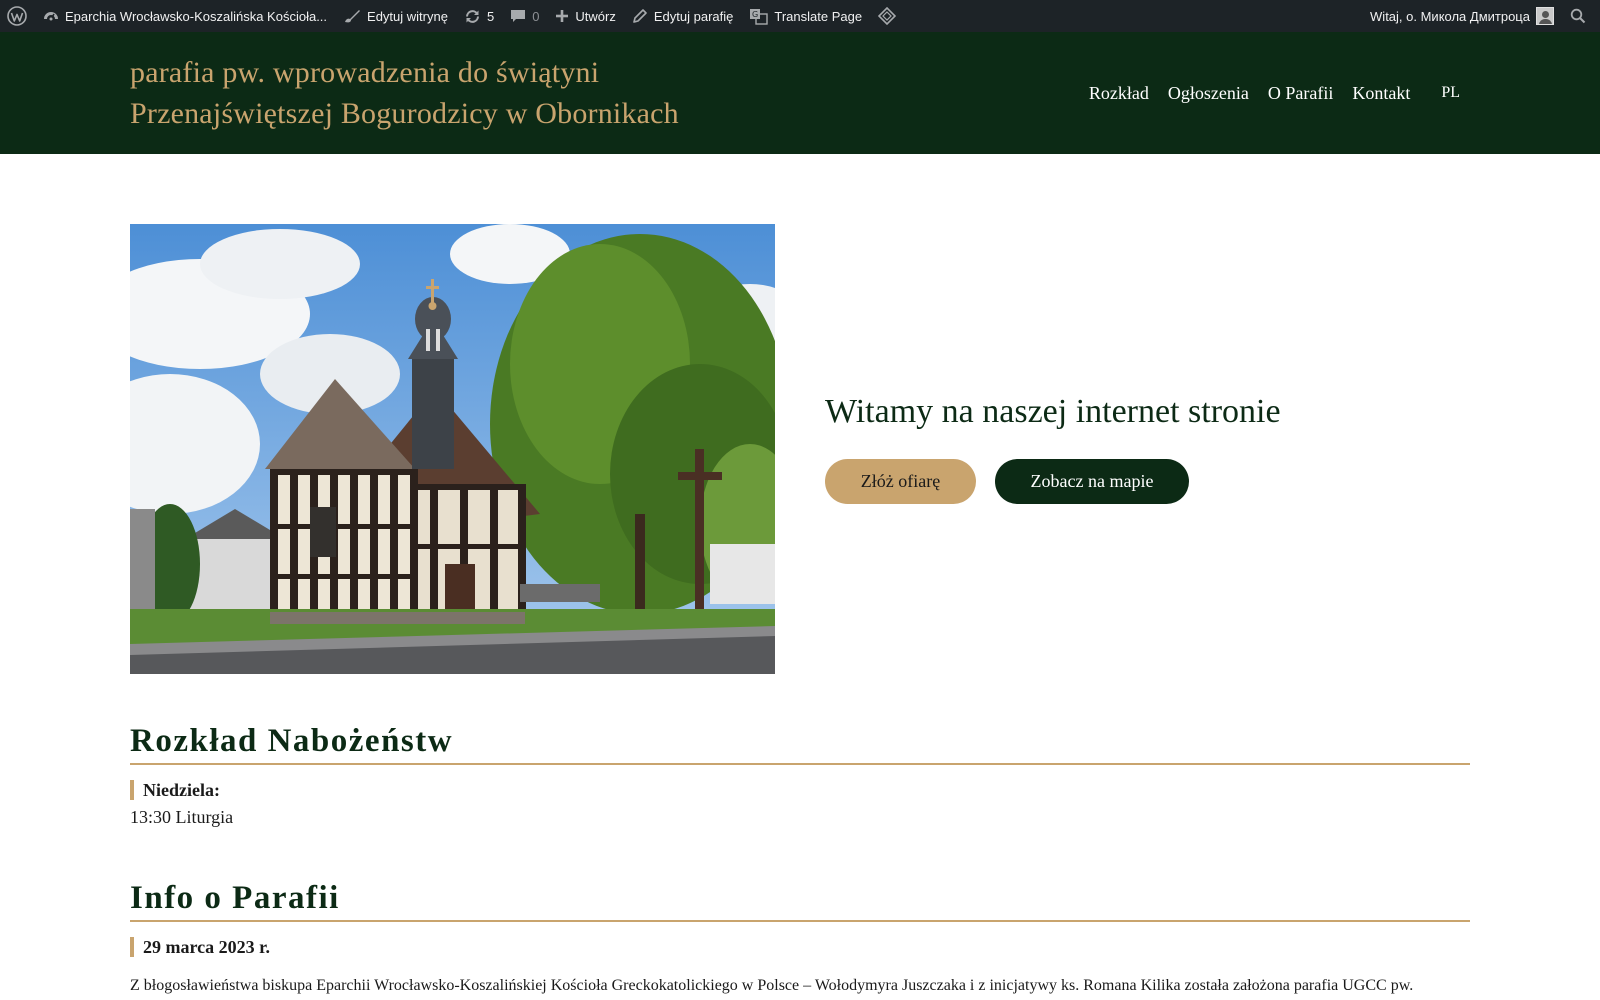  What do you see at coordinates (1053, 411) in the screenshot?
I see `welcome-heading: Witamy na naszej internet stronie` at bounding box center [1053, 411].